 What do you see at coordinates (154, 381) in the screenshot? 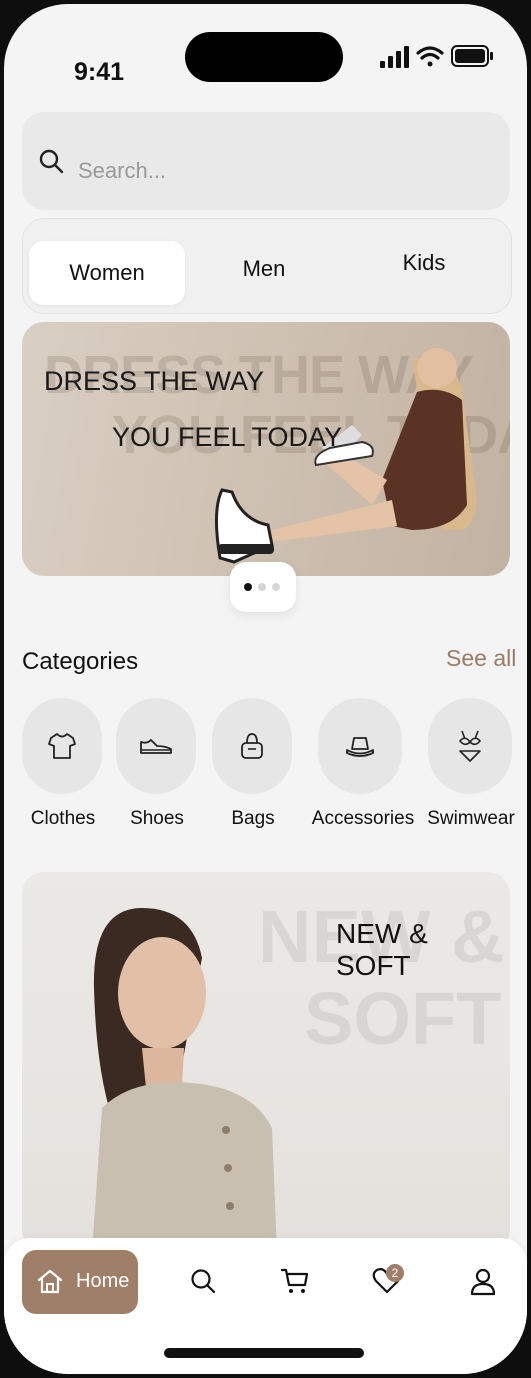
I see `hero-title-line1: DRESS THE WAY` at bounding box center [154, 381].